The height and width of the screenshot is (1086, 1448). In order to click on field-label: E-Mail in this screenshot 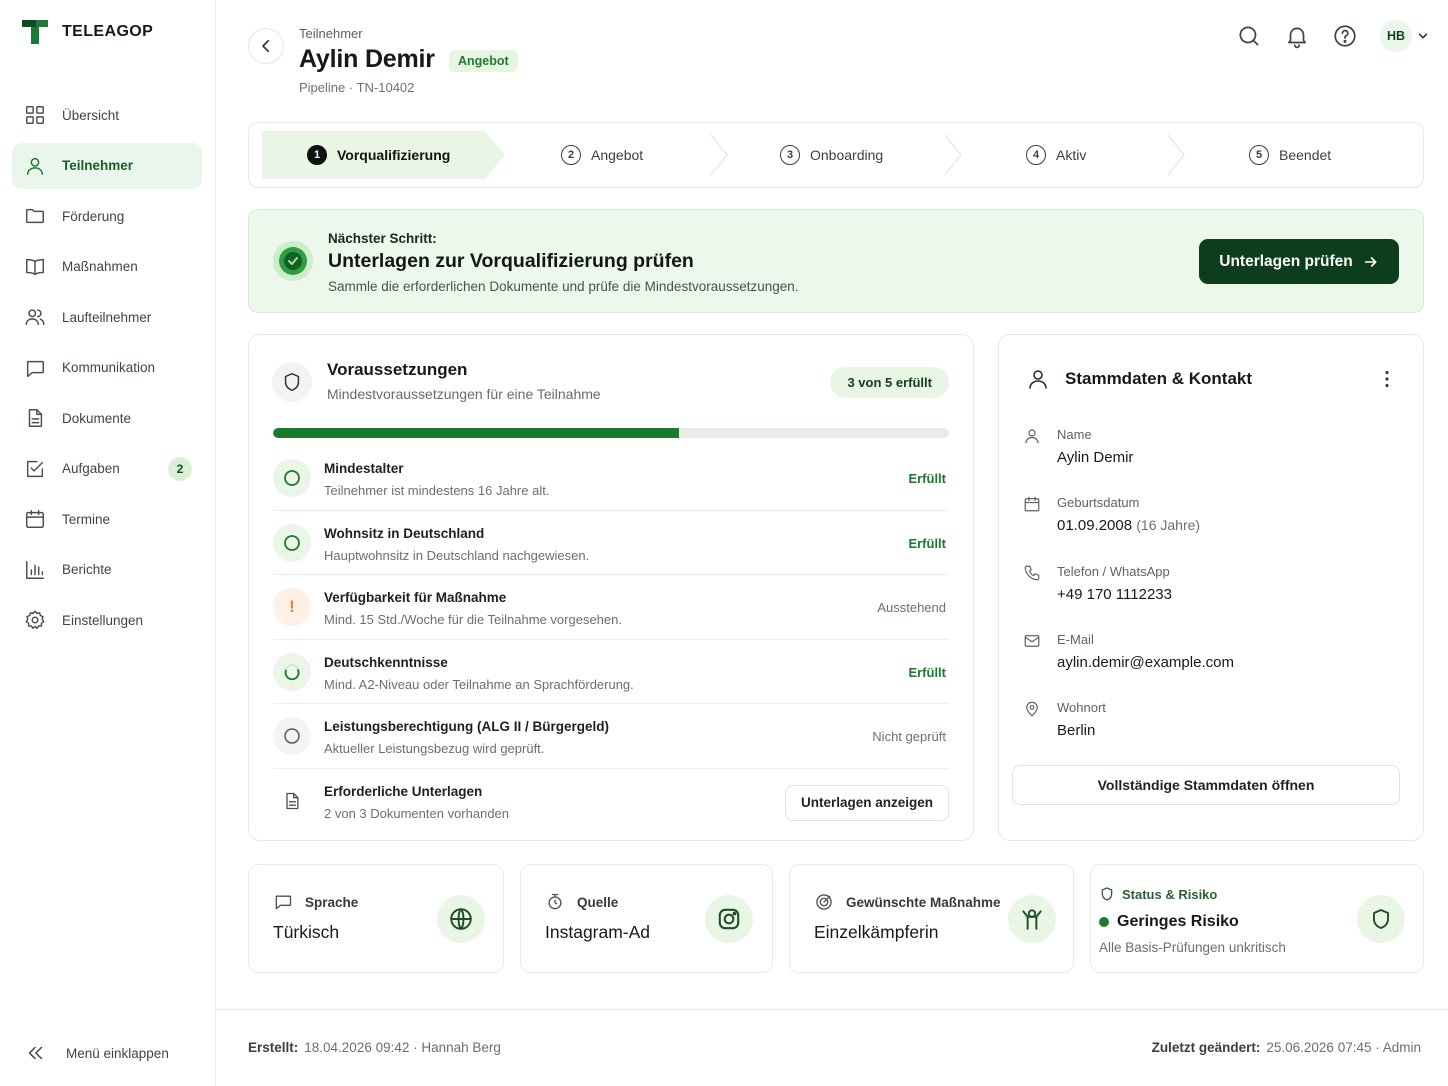, I will do `click(1075, 639)`.